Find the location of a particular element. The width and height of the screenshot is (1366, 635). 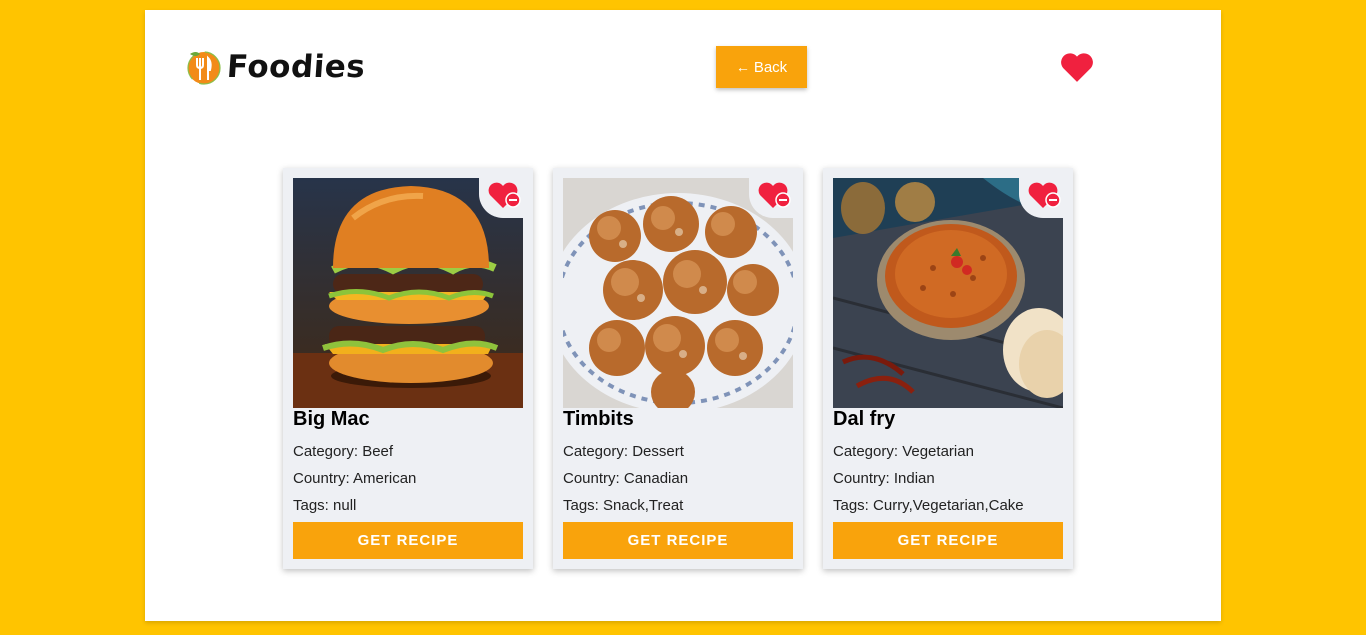

recipe-country: Country: American is located at coordinates (355, 478).